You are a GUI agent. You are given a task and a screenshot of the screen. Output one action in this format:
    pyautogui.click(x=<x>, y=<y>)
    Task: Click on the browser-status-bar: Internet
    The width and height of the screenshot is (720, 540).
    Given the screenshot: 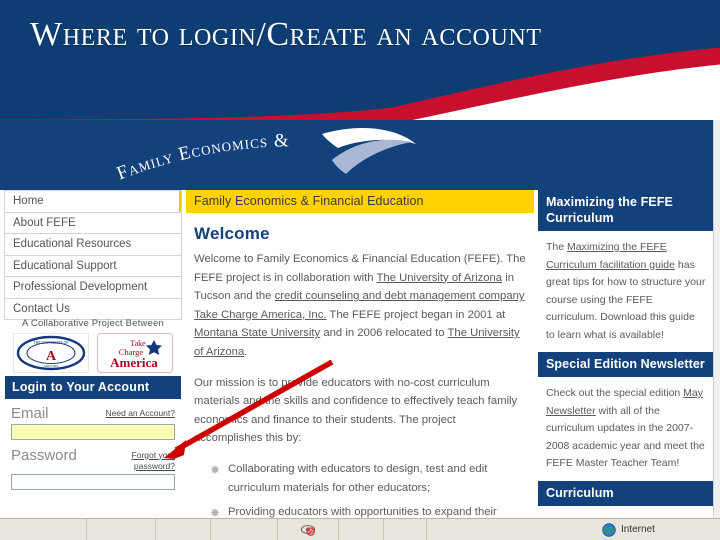 What is the action you would take?
    pyautogui.click(x=360, y=529)
    